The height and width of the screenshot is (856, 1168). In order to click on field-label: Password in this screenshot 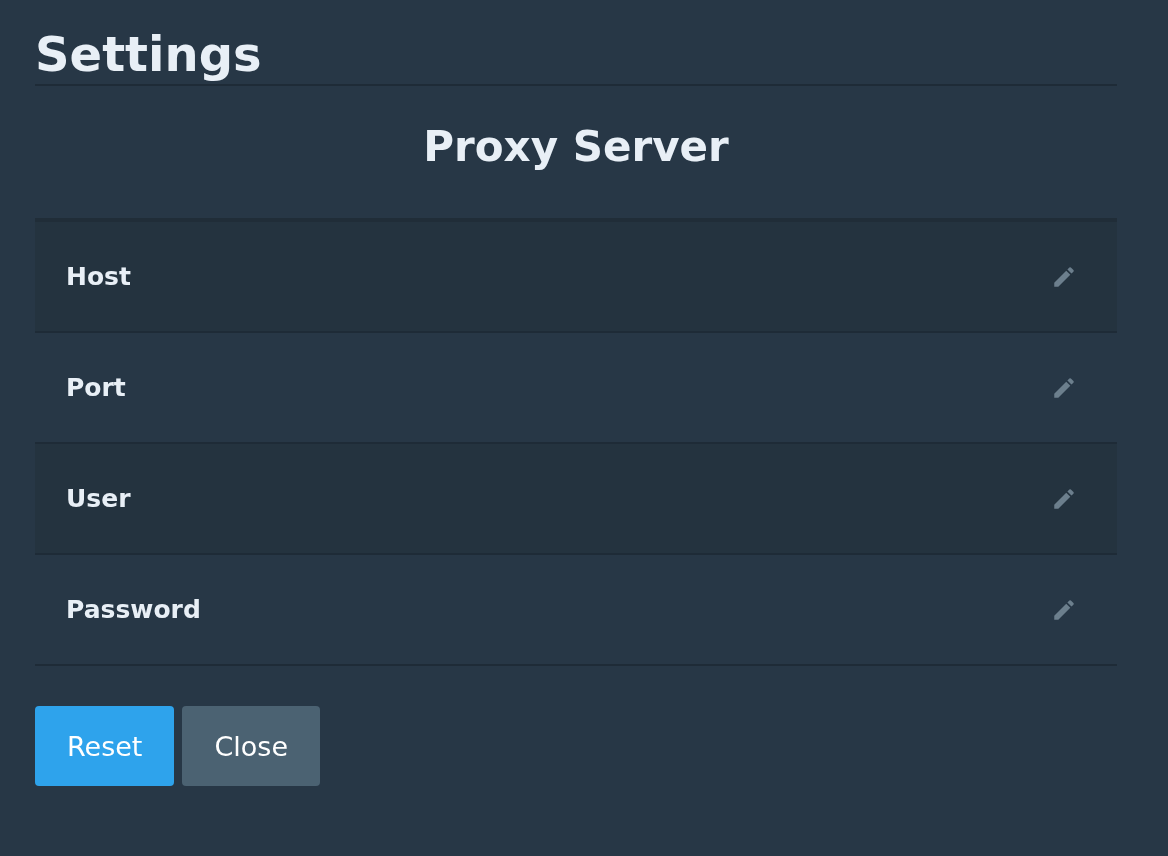, I will do `click(133, 610)`.